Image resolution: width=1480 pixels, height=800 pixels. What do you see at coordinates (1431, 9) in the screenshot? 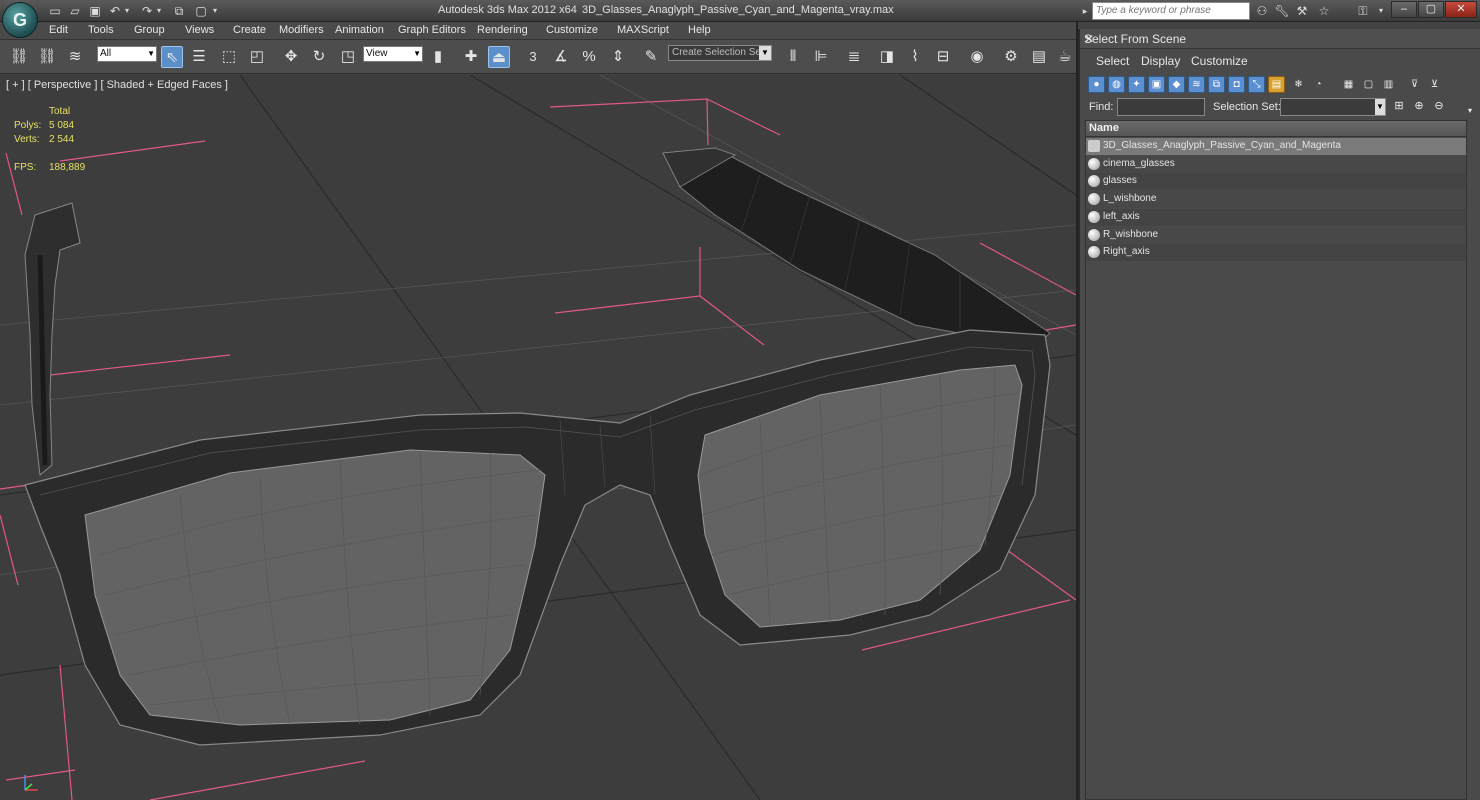
I see `maximize-button: ▢` at bounding box center [1431, 9].